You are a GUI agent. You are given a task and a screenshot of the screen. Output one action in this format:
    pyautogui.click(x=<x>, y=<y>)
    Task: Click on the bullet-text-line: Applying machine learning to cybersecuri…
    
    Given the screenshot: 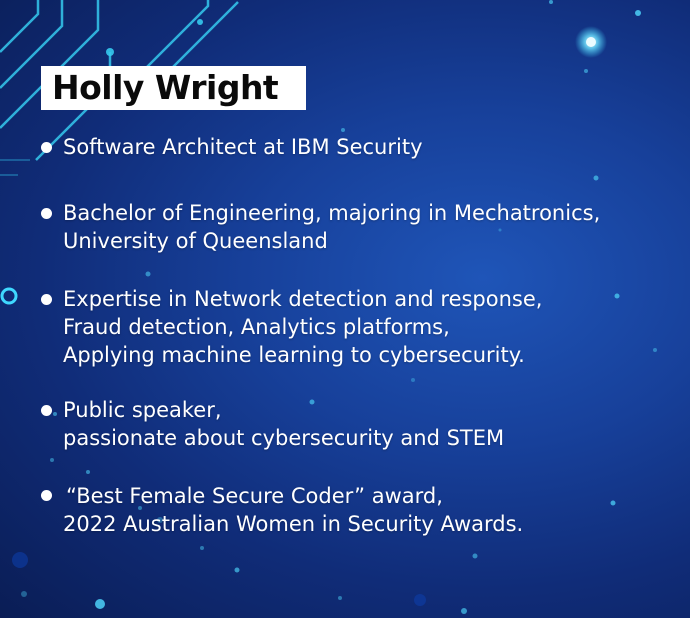 What is the action you would take?
    pyautogui.click(x=294, y=355)
    